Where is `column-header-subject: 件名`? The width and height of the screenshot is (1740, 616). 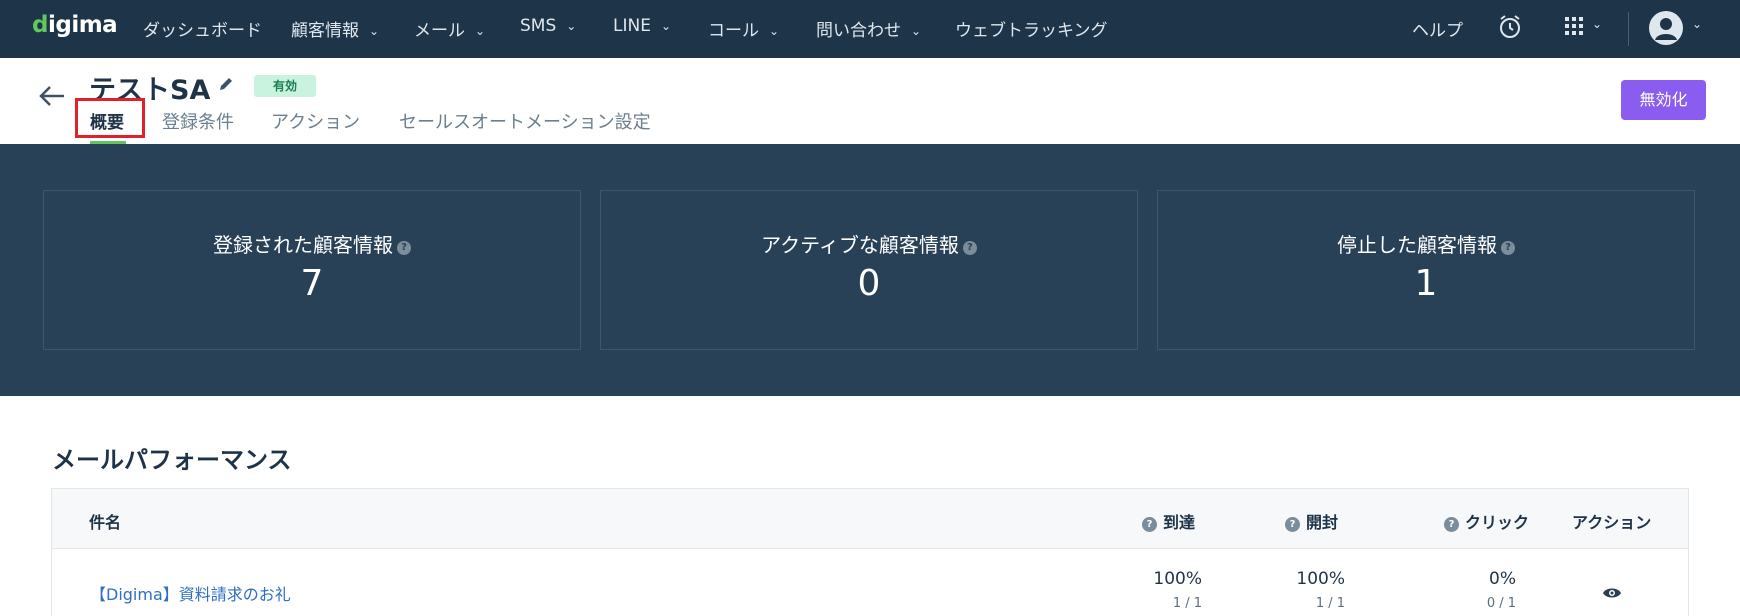
column-header-subject: 件名 is located at coordinates (105, 522).